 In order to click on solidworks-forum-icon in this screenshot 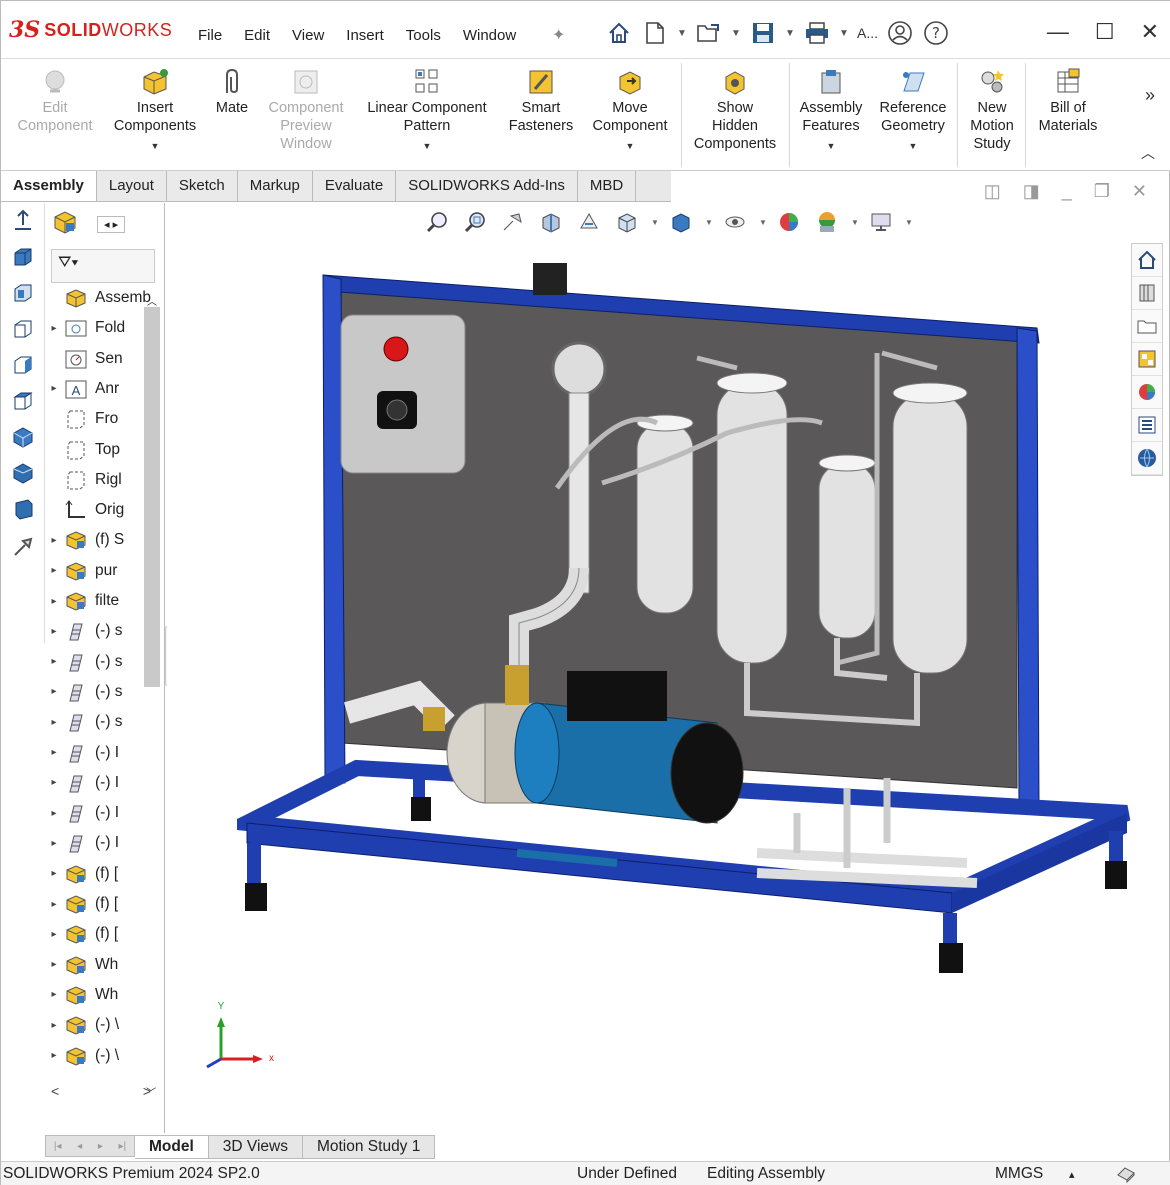, I will do `click(1147, 458)`.